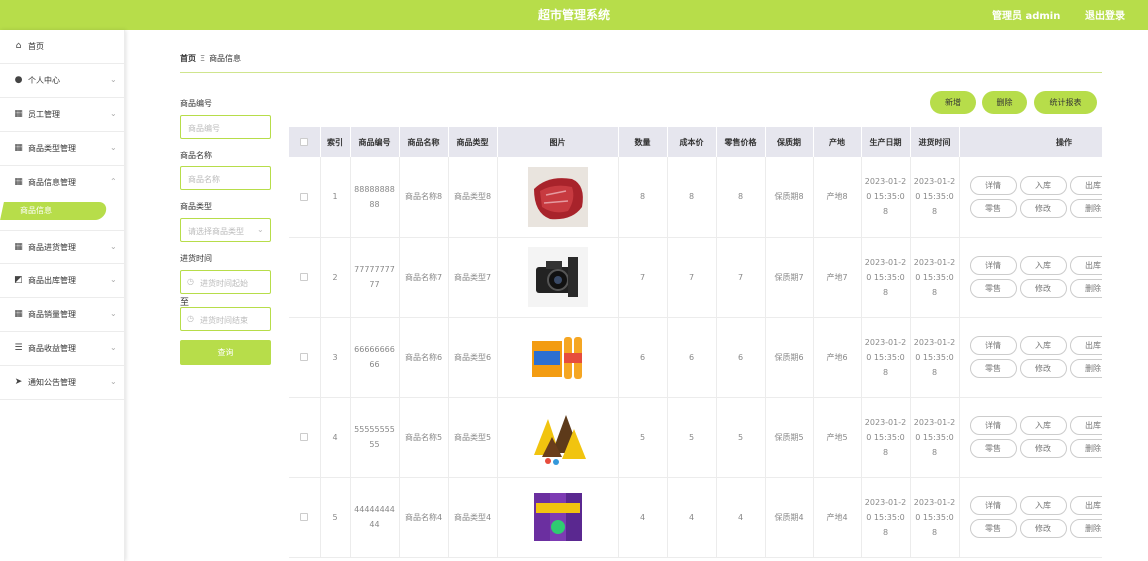 This screenshot has width=1148, height=561. What do you see at coordinates (225, 127) in the screenshot?
I see `code-input: 商品编号` at bounding box center [225, 127].